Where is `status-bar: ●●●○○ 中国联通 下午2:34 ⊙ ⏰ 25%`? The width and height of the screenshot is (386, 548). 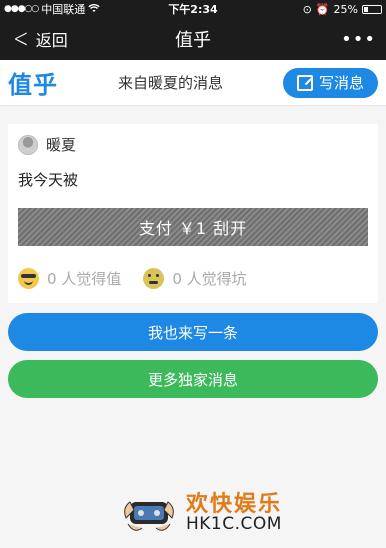 status-bar: ●●●○○ 中国联通 下午2:34 ⊙ ⏰ 25% is located at coordinates (193, 9).